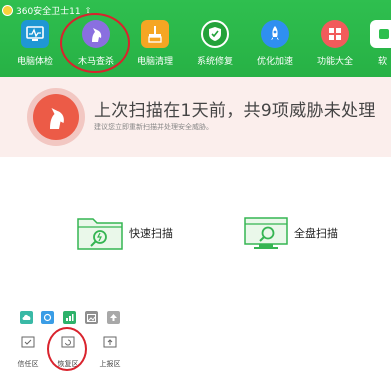  I want to click on alert-title: 上次扫描在1天前，共9项威胁未处理, so click(235, 111).